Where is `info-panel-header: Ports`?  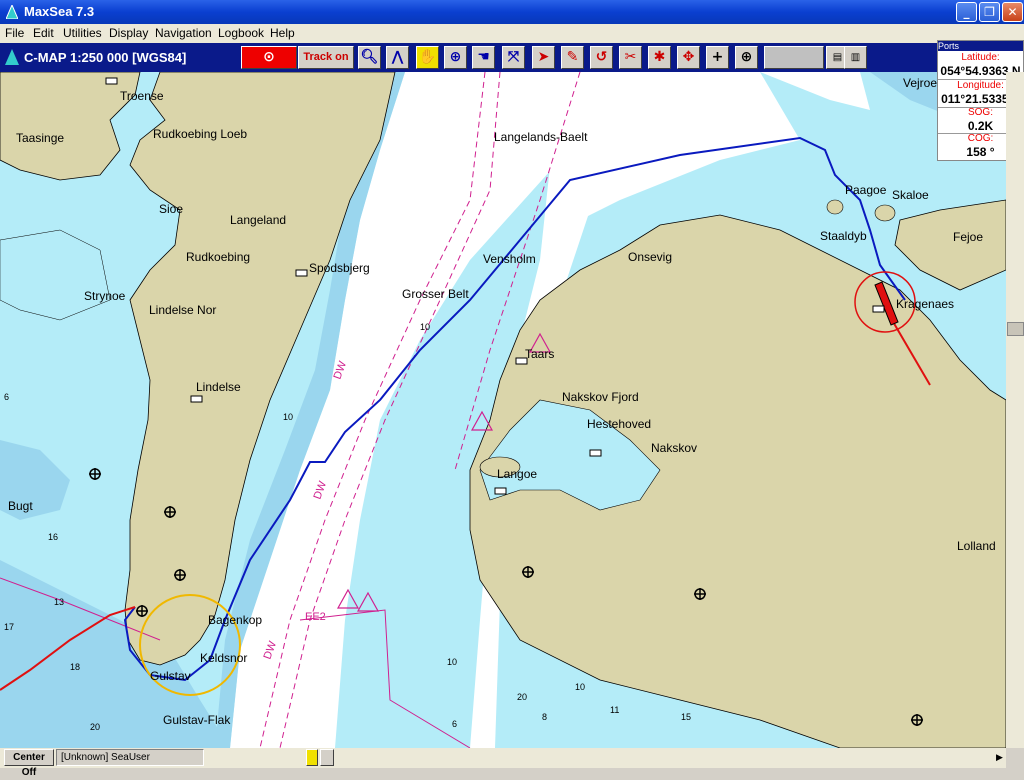
info-panel-header: Ports is located at coordinates (980, 46).